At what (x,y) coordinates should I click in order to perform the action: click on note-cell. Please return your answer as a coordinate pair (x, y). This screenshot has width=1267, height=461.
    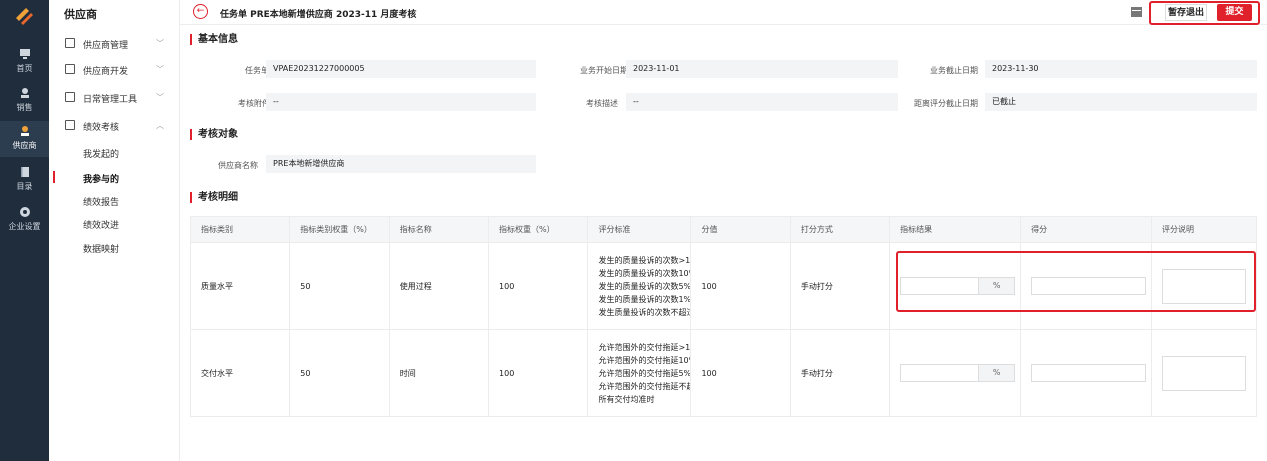
    Looking at the image, I should click on (1204, 373).